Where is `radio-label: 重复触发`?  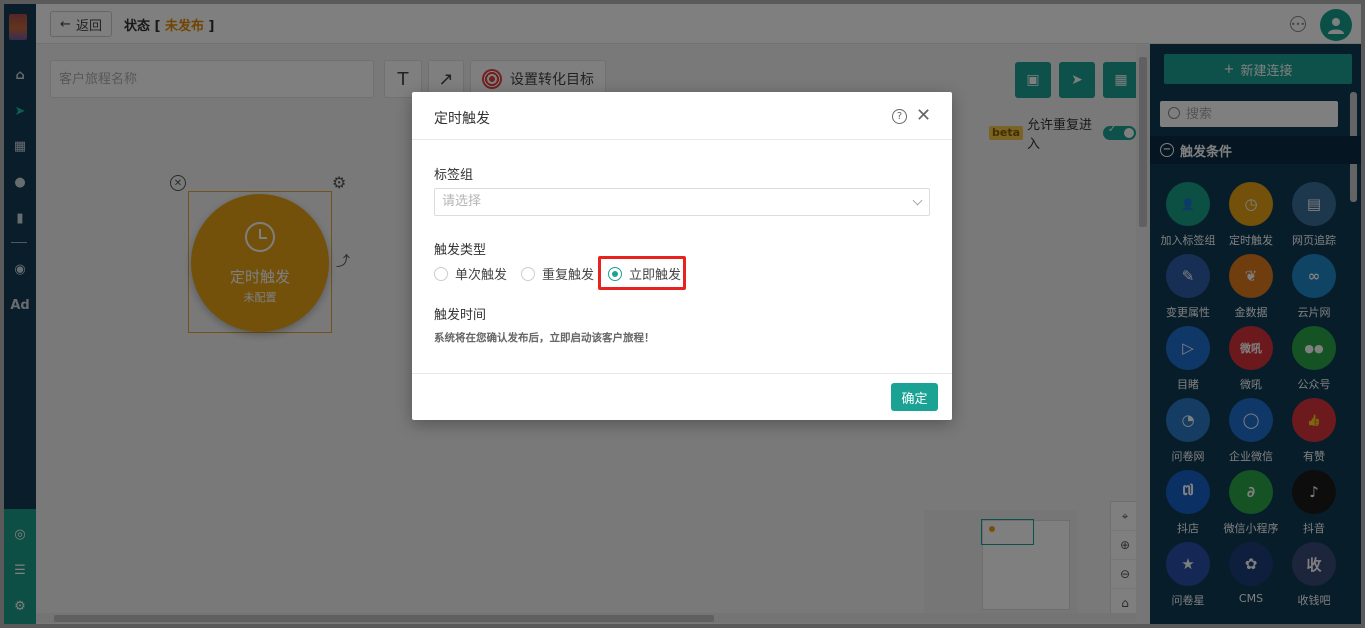
radio-label: 重复触发 is located at coordinates (568, 275).